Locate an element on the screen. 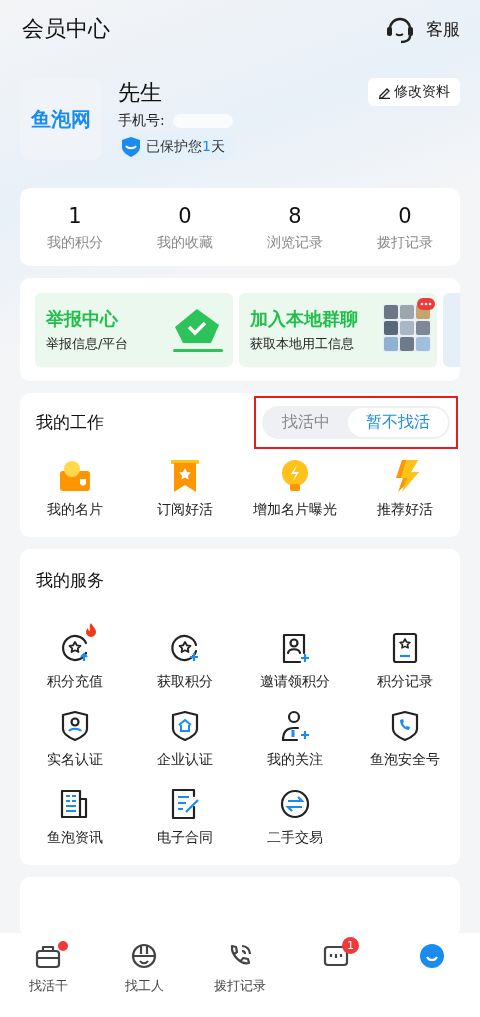 The width and height of the screenshot is (480, 1017). tab-label: 拨打记录 is located at coordinates (240, 986).